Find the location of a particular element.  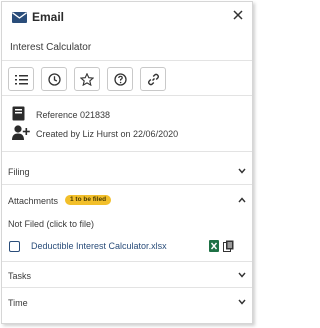

history-button is located at coordinates (54, 79).